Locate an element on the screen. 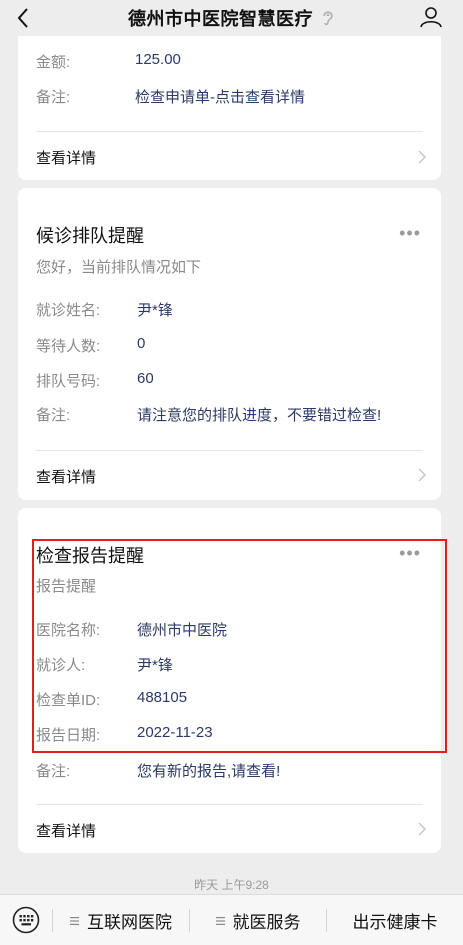 This screenshot has width=463, height=945. menu-health-card: 出示健康卡 is located at coordinates (395, 920).